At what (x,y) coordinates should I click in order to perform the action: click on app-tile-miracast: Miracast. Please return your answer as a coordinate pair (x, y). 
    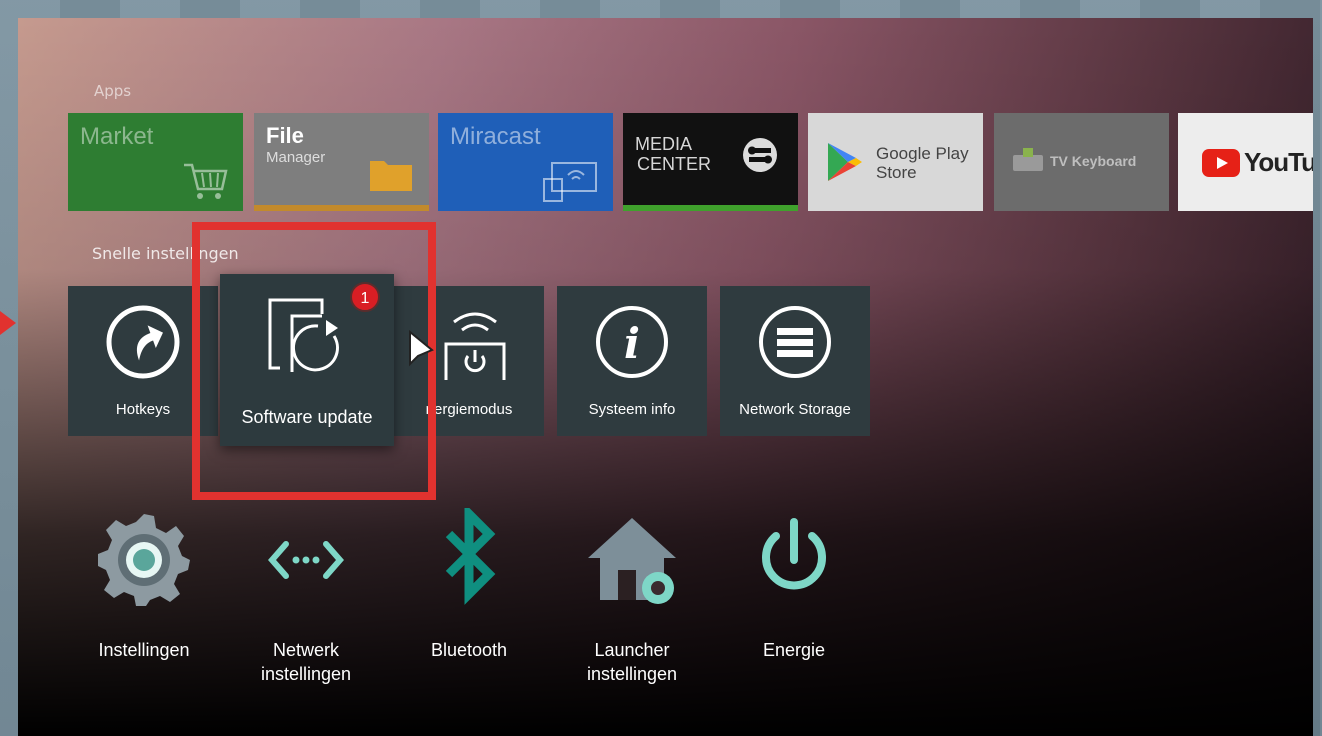
    Looking at the image, I should click on (525, 162).